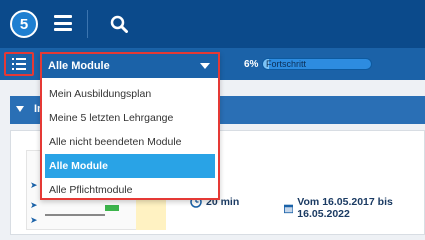 The height and width of the screenshot is (240, 425). Describe the element at coordinates (130, 94) in the screenshot. I see `dropdown-option-mein-ausbildungsplan: Mein Ausbildungsplan` at that location.